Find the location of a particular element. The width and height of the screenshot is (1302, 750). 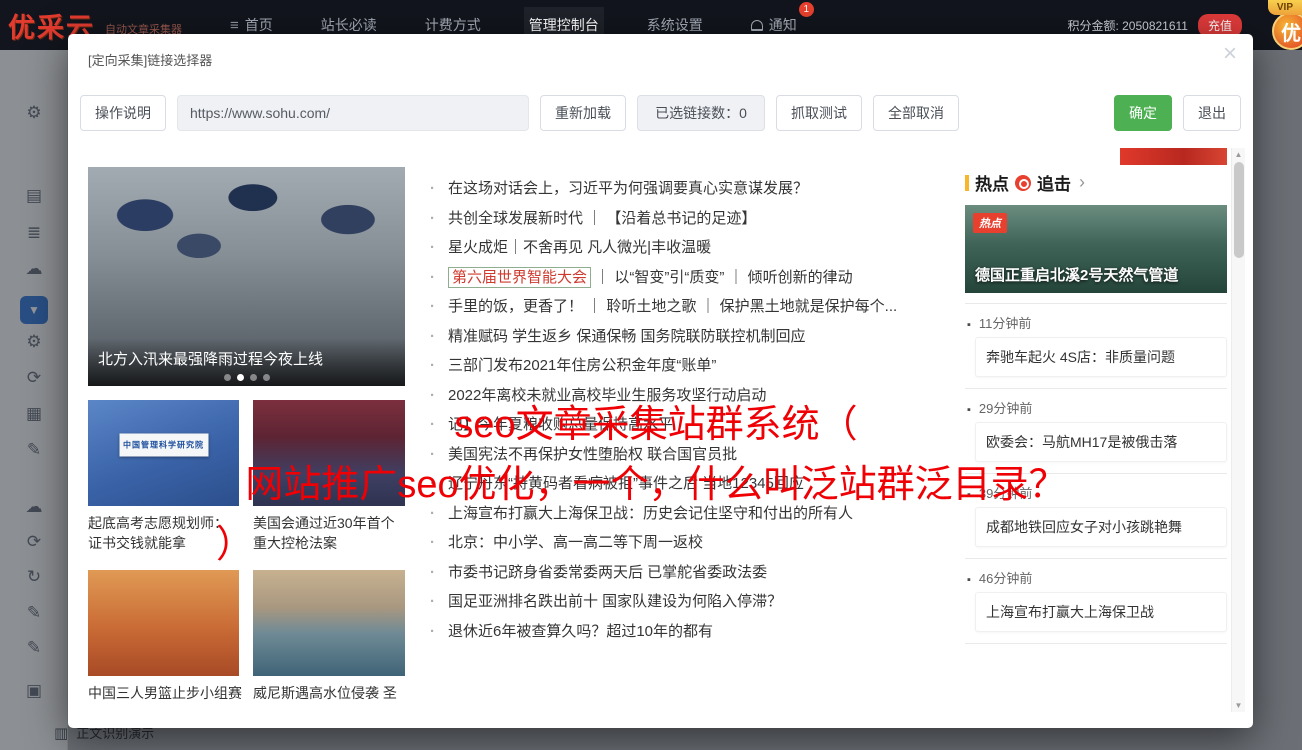

hot-item-time: 39分钟前 is located at coordinates (999, 492).